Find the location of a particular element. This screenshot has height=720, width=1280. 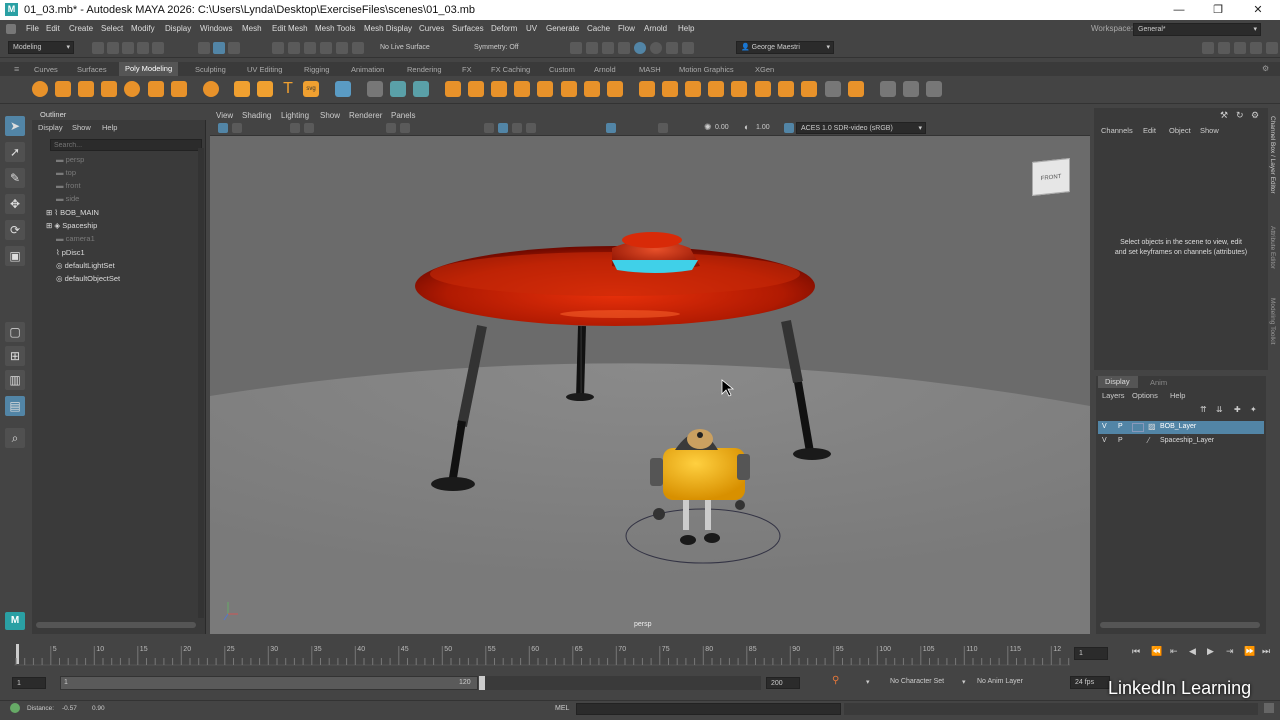

move-layer-up-icon: ⇈ is located at coordinates (1203, 409).